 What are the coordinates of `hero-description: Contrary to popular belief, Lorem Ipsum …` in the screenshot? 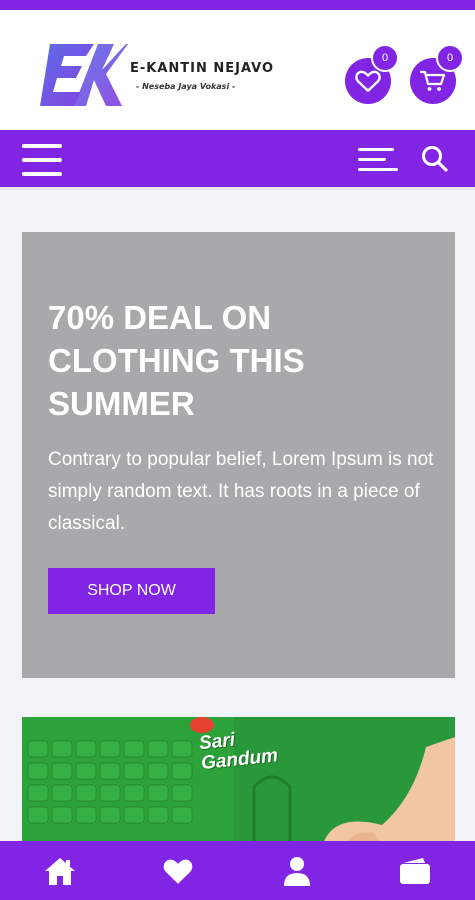 It's located at (241, 491).